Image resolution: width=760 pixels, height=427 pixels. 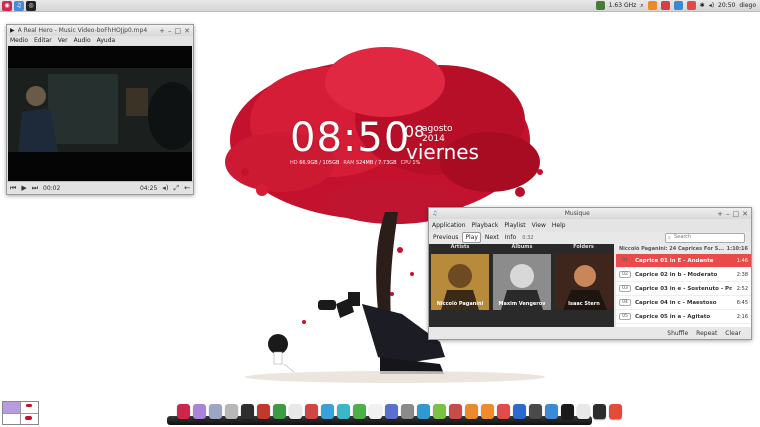 I want to click on music-titlebar: ♫ Musique + – □ ✕, so click(x=590, y=213).